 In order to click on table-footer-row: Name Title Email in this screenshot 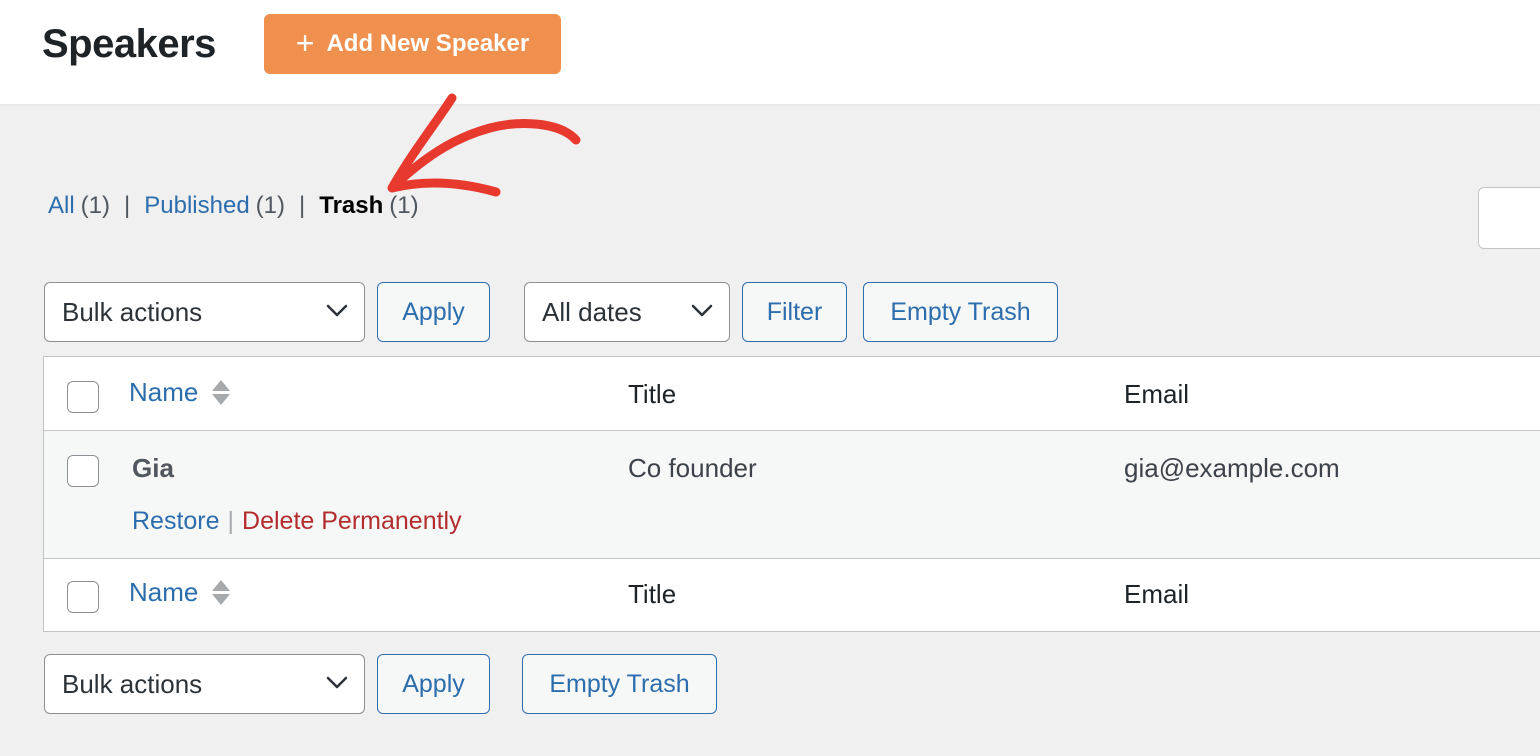, I will do `click(792, 596)`.